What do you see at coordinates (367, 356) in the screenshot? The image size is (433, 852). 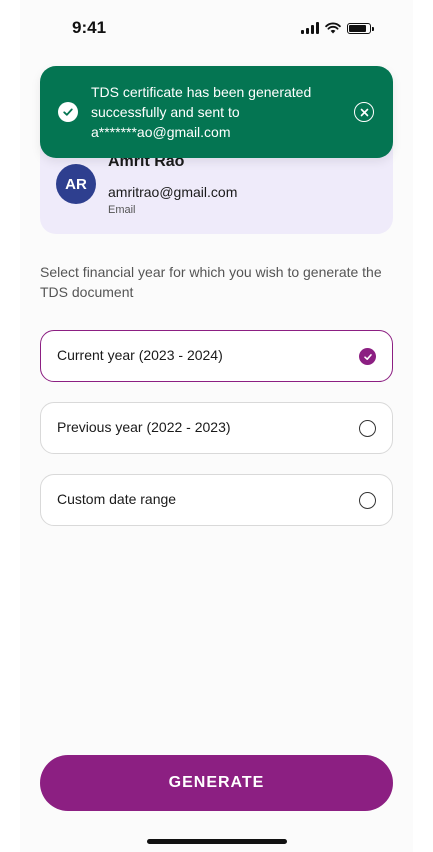 I see `radio-checked-icon` at bounding box center [367, 356].